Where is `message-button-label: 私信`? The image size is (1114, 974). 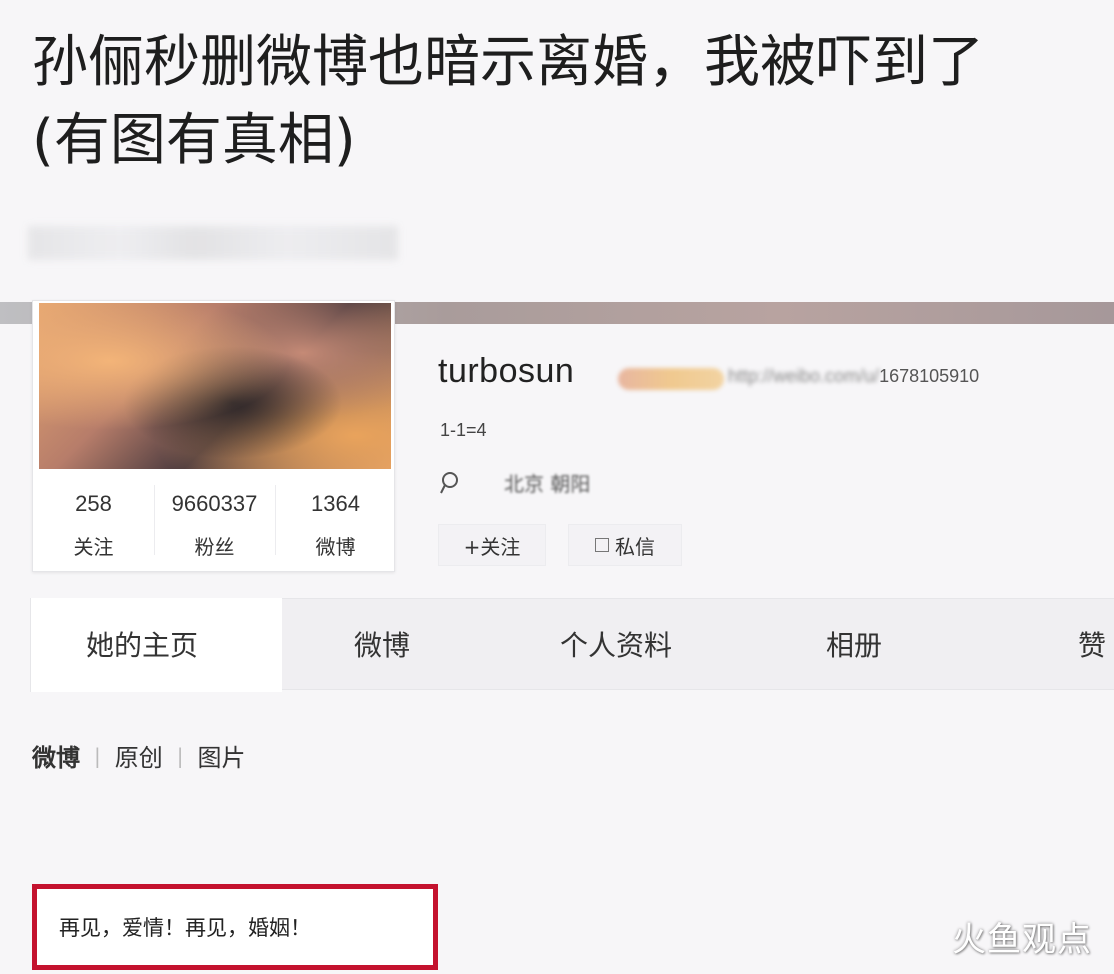 message-button-label: 私信 is located at coordinates (635, 546).